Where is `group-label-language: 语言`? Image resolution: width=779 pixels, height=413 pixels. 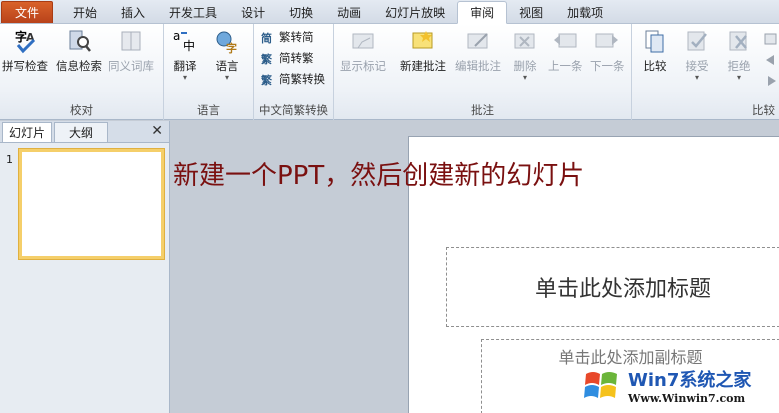 group-label-language: 语言 is located at coordinates (208, 110).